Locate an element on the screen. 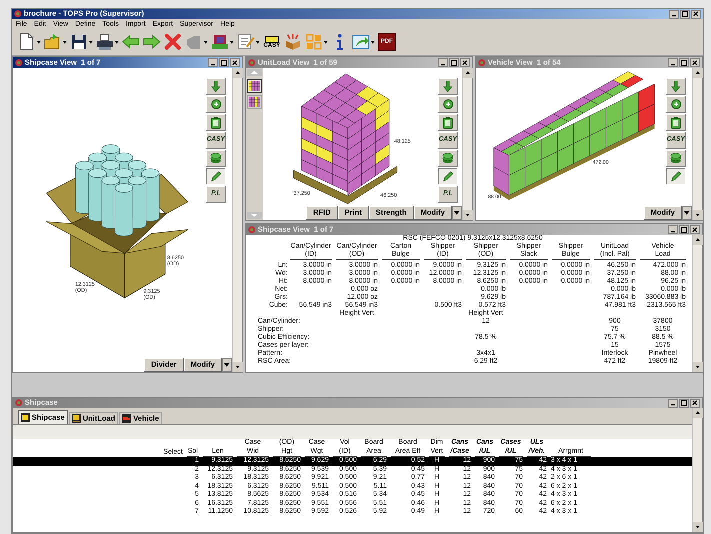  delete-icon is located at coordinates (173, 42).